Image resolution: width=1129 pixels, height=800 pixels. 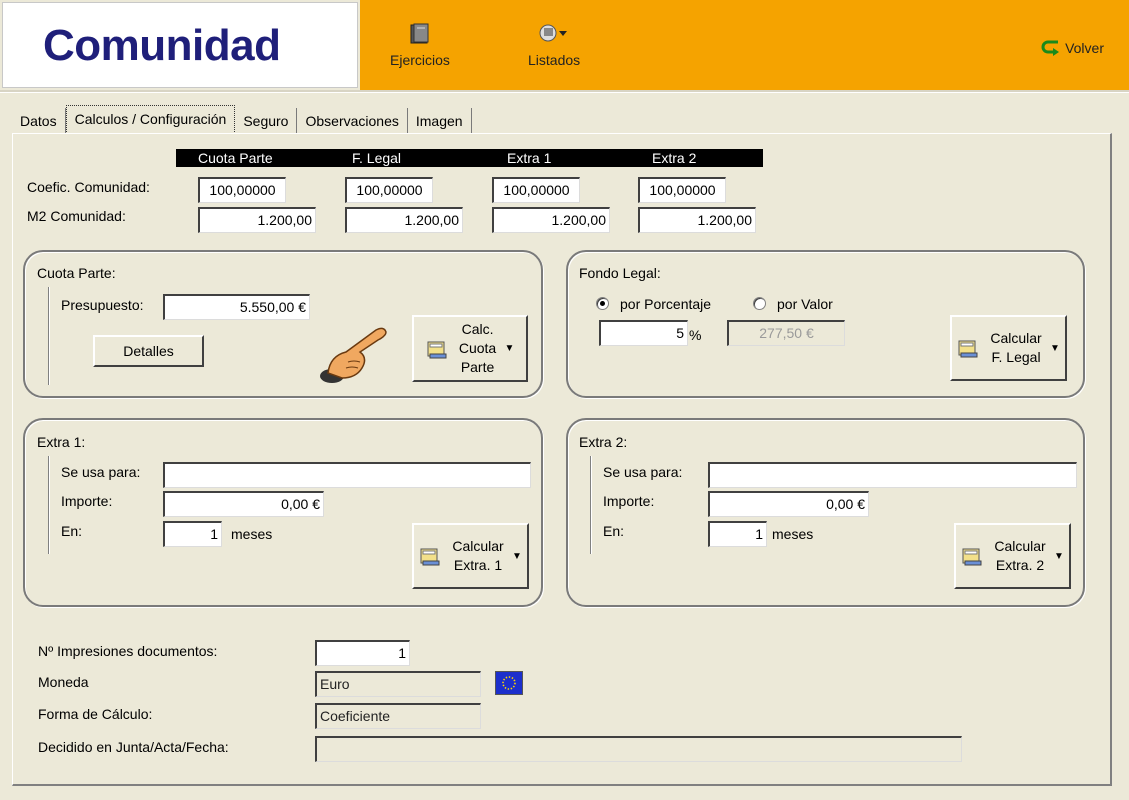 What do you see at coordinates (352, 121) in the screenshot?
I see `tab-observaciones: Observaciones` at bounding box center [352, 121].